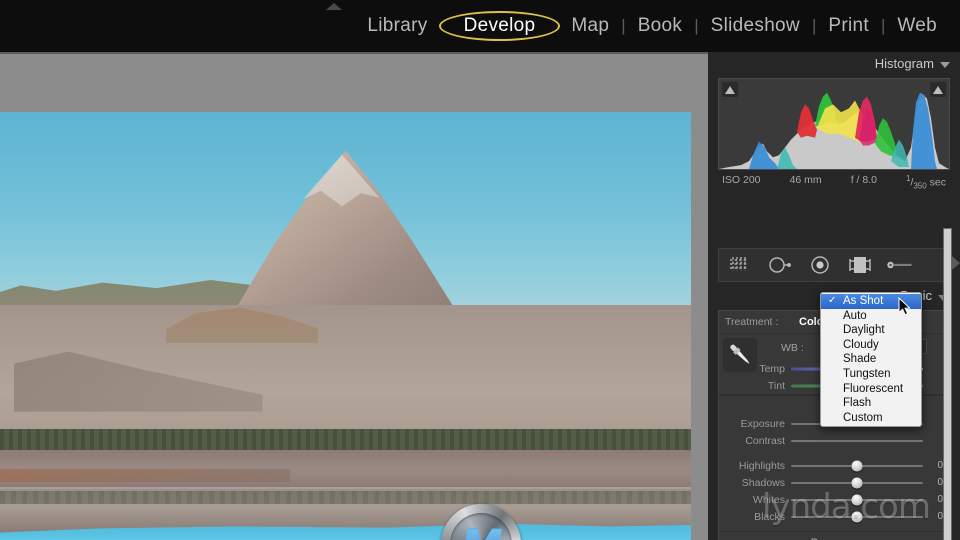 The height and width of the screenshot is (540, 960). Describe the element at coordinates (848, 26) in the screenshot. I see `module-print: Print` at that location.